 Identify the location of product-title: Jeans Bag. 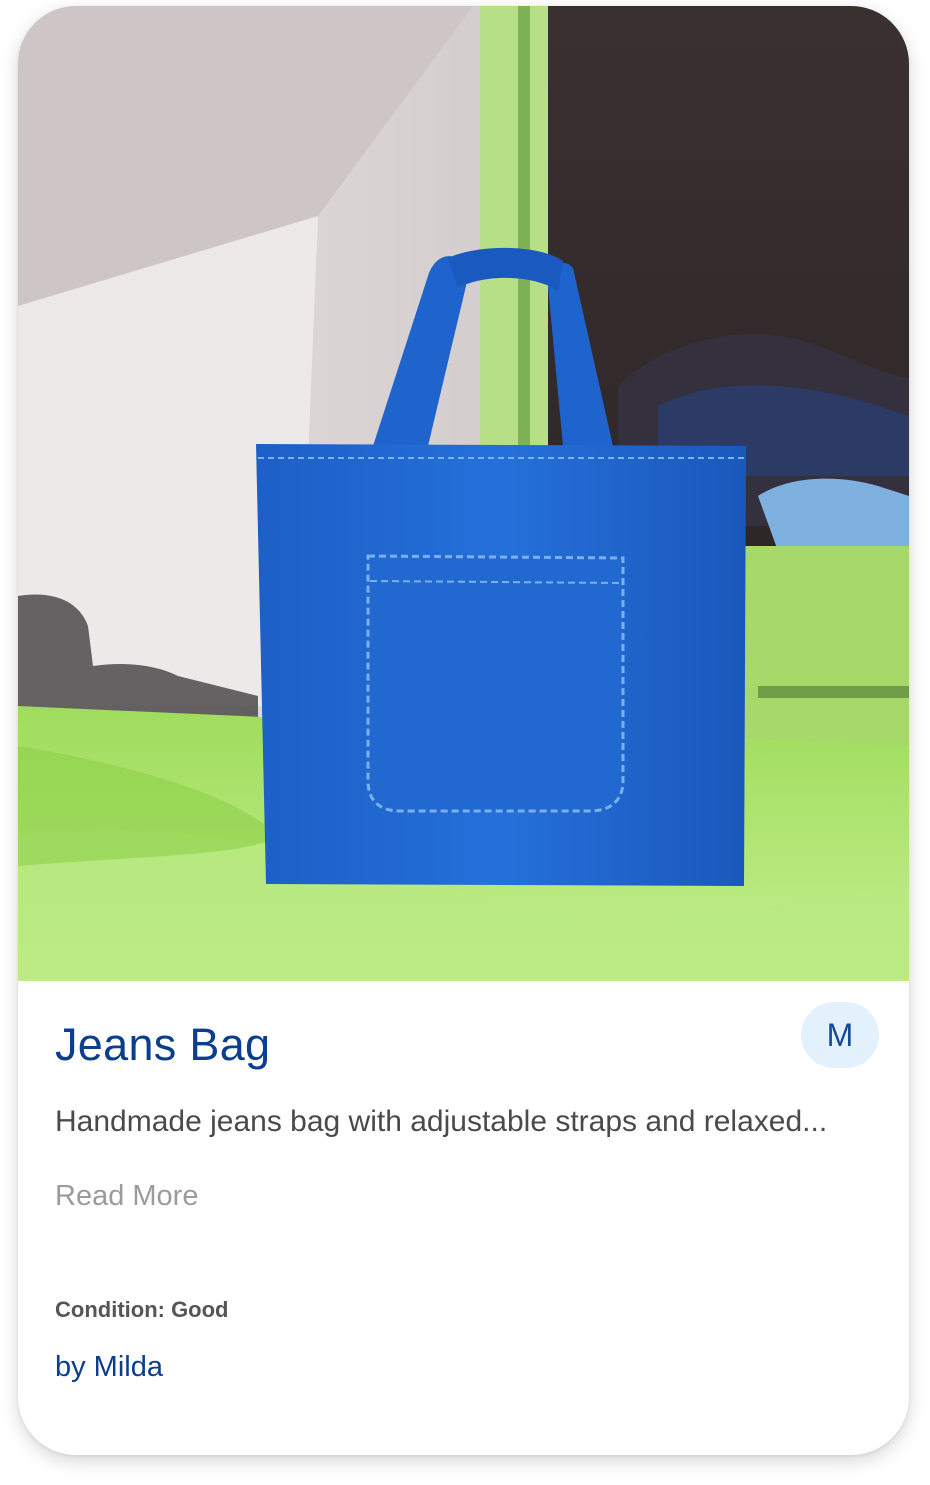
(162, 1045).